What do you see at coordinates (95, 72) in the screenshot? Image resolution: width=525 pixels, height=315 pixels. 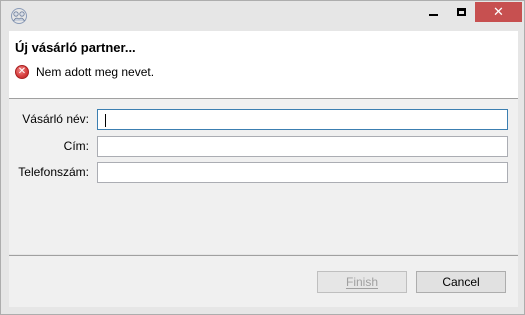 I see `error-message-text: Nem adott meg nevet.` at bounding box center [95, 72].